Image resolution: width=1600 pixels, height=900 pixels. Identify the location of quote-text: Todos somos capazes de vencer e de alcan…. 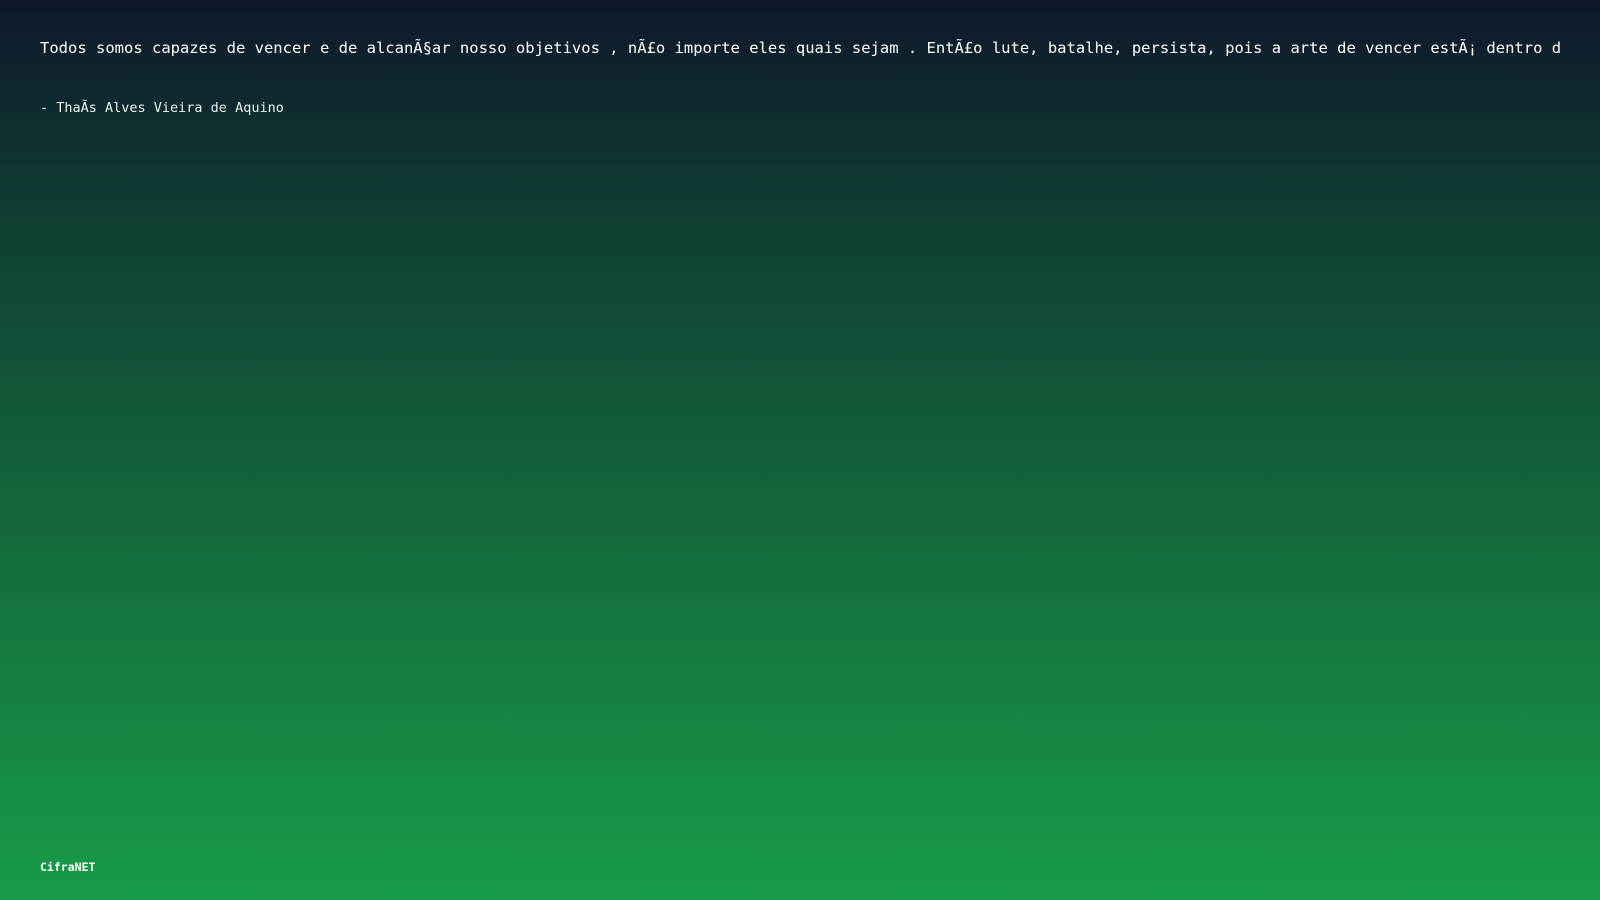
(800, 48).